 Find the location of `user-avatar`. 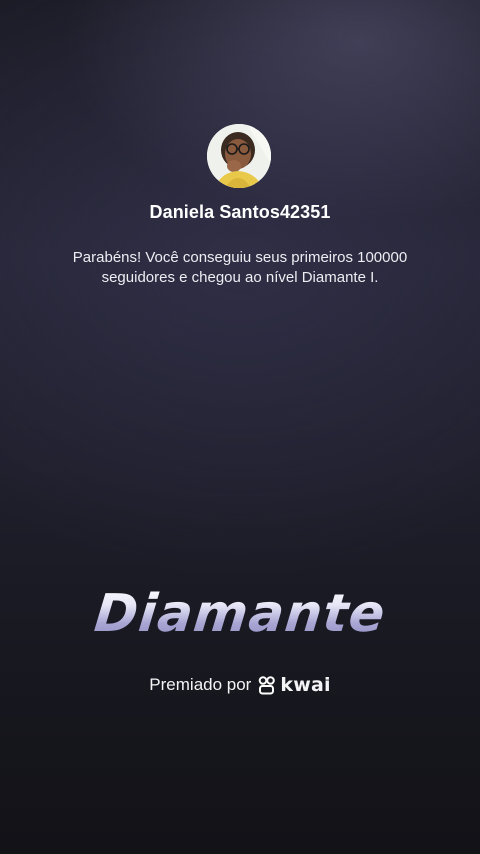

user-avatar is located at coordinates (239, 156).